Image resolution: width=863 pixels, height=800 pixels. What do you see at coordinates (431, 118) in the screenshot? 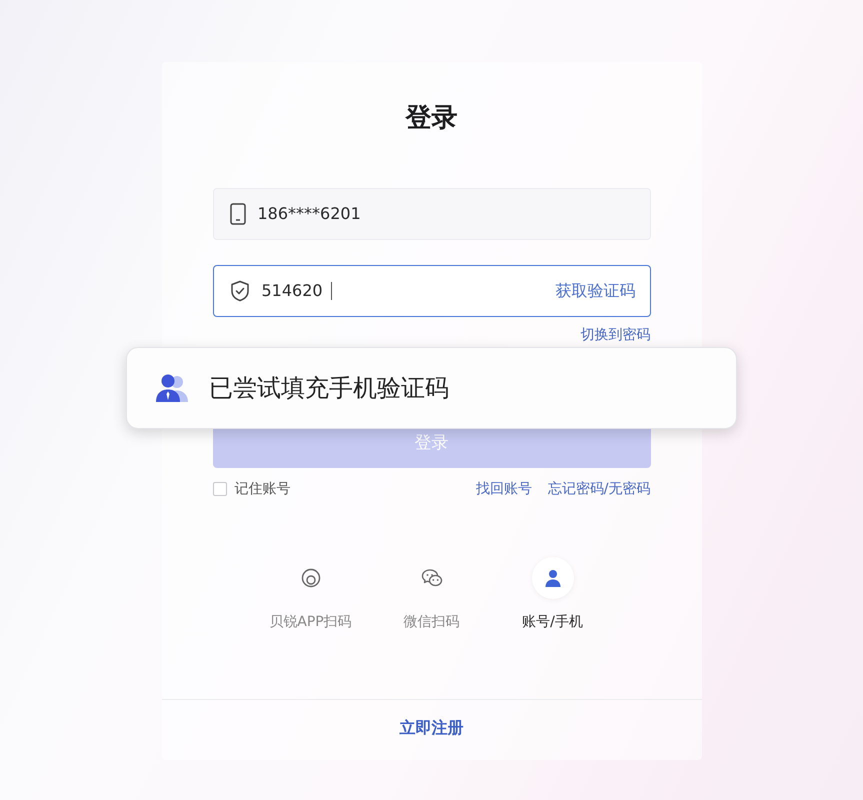
I see `page-title: 登录` at bounding box center [431, 118].